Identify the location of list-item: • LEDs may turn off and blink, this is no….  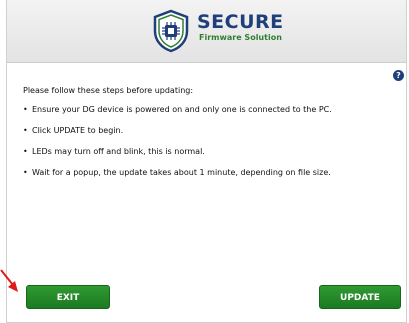
(208, 152).